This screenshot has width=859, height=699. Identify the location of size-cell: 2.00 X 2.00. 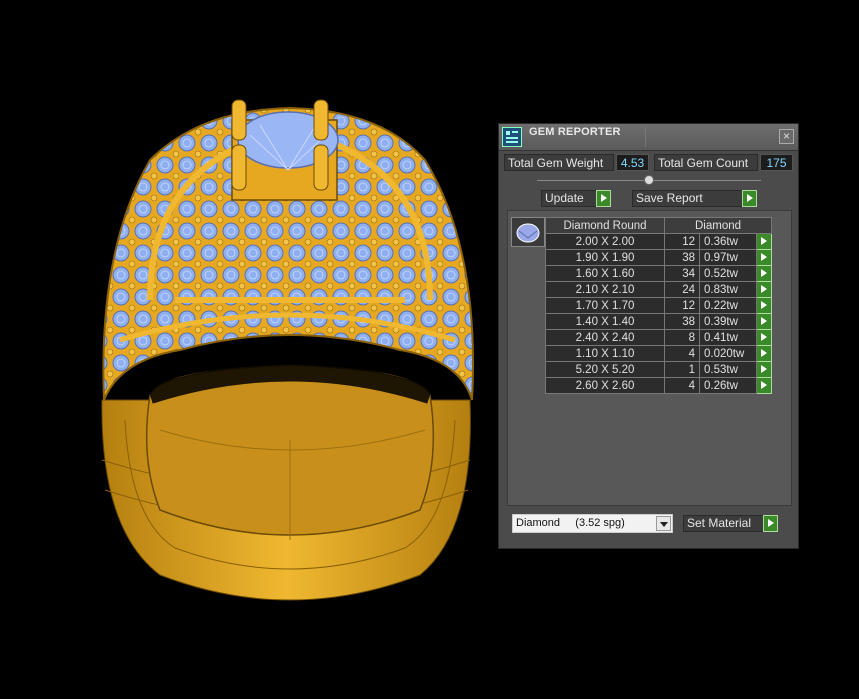
(605, 241).